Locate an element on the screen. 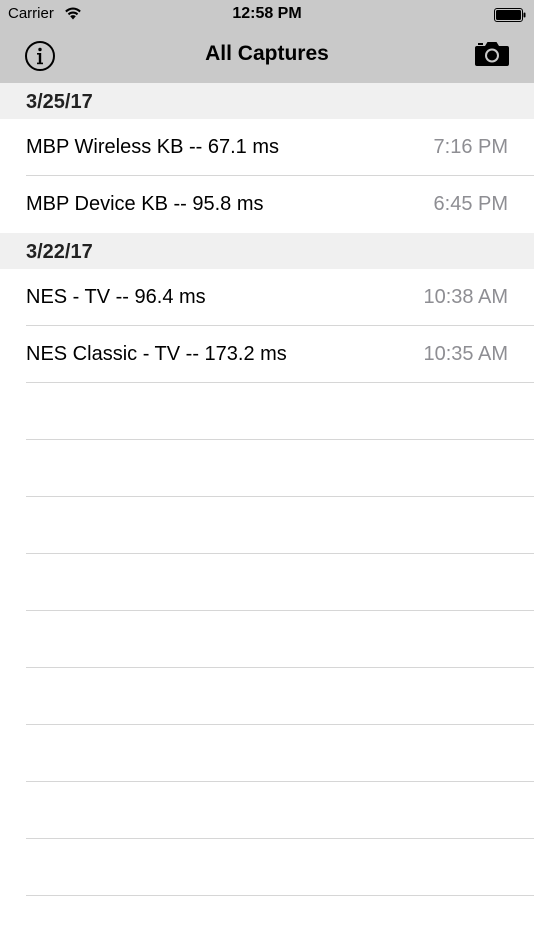 Image resolution: width=534 pixels, height=950 pixels. navigation-bar: All Captures is located at coordinates (267, 56).